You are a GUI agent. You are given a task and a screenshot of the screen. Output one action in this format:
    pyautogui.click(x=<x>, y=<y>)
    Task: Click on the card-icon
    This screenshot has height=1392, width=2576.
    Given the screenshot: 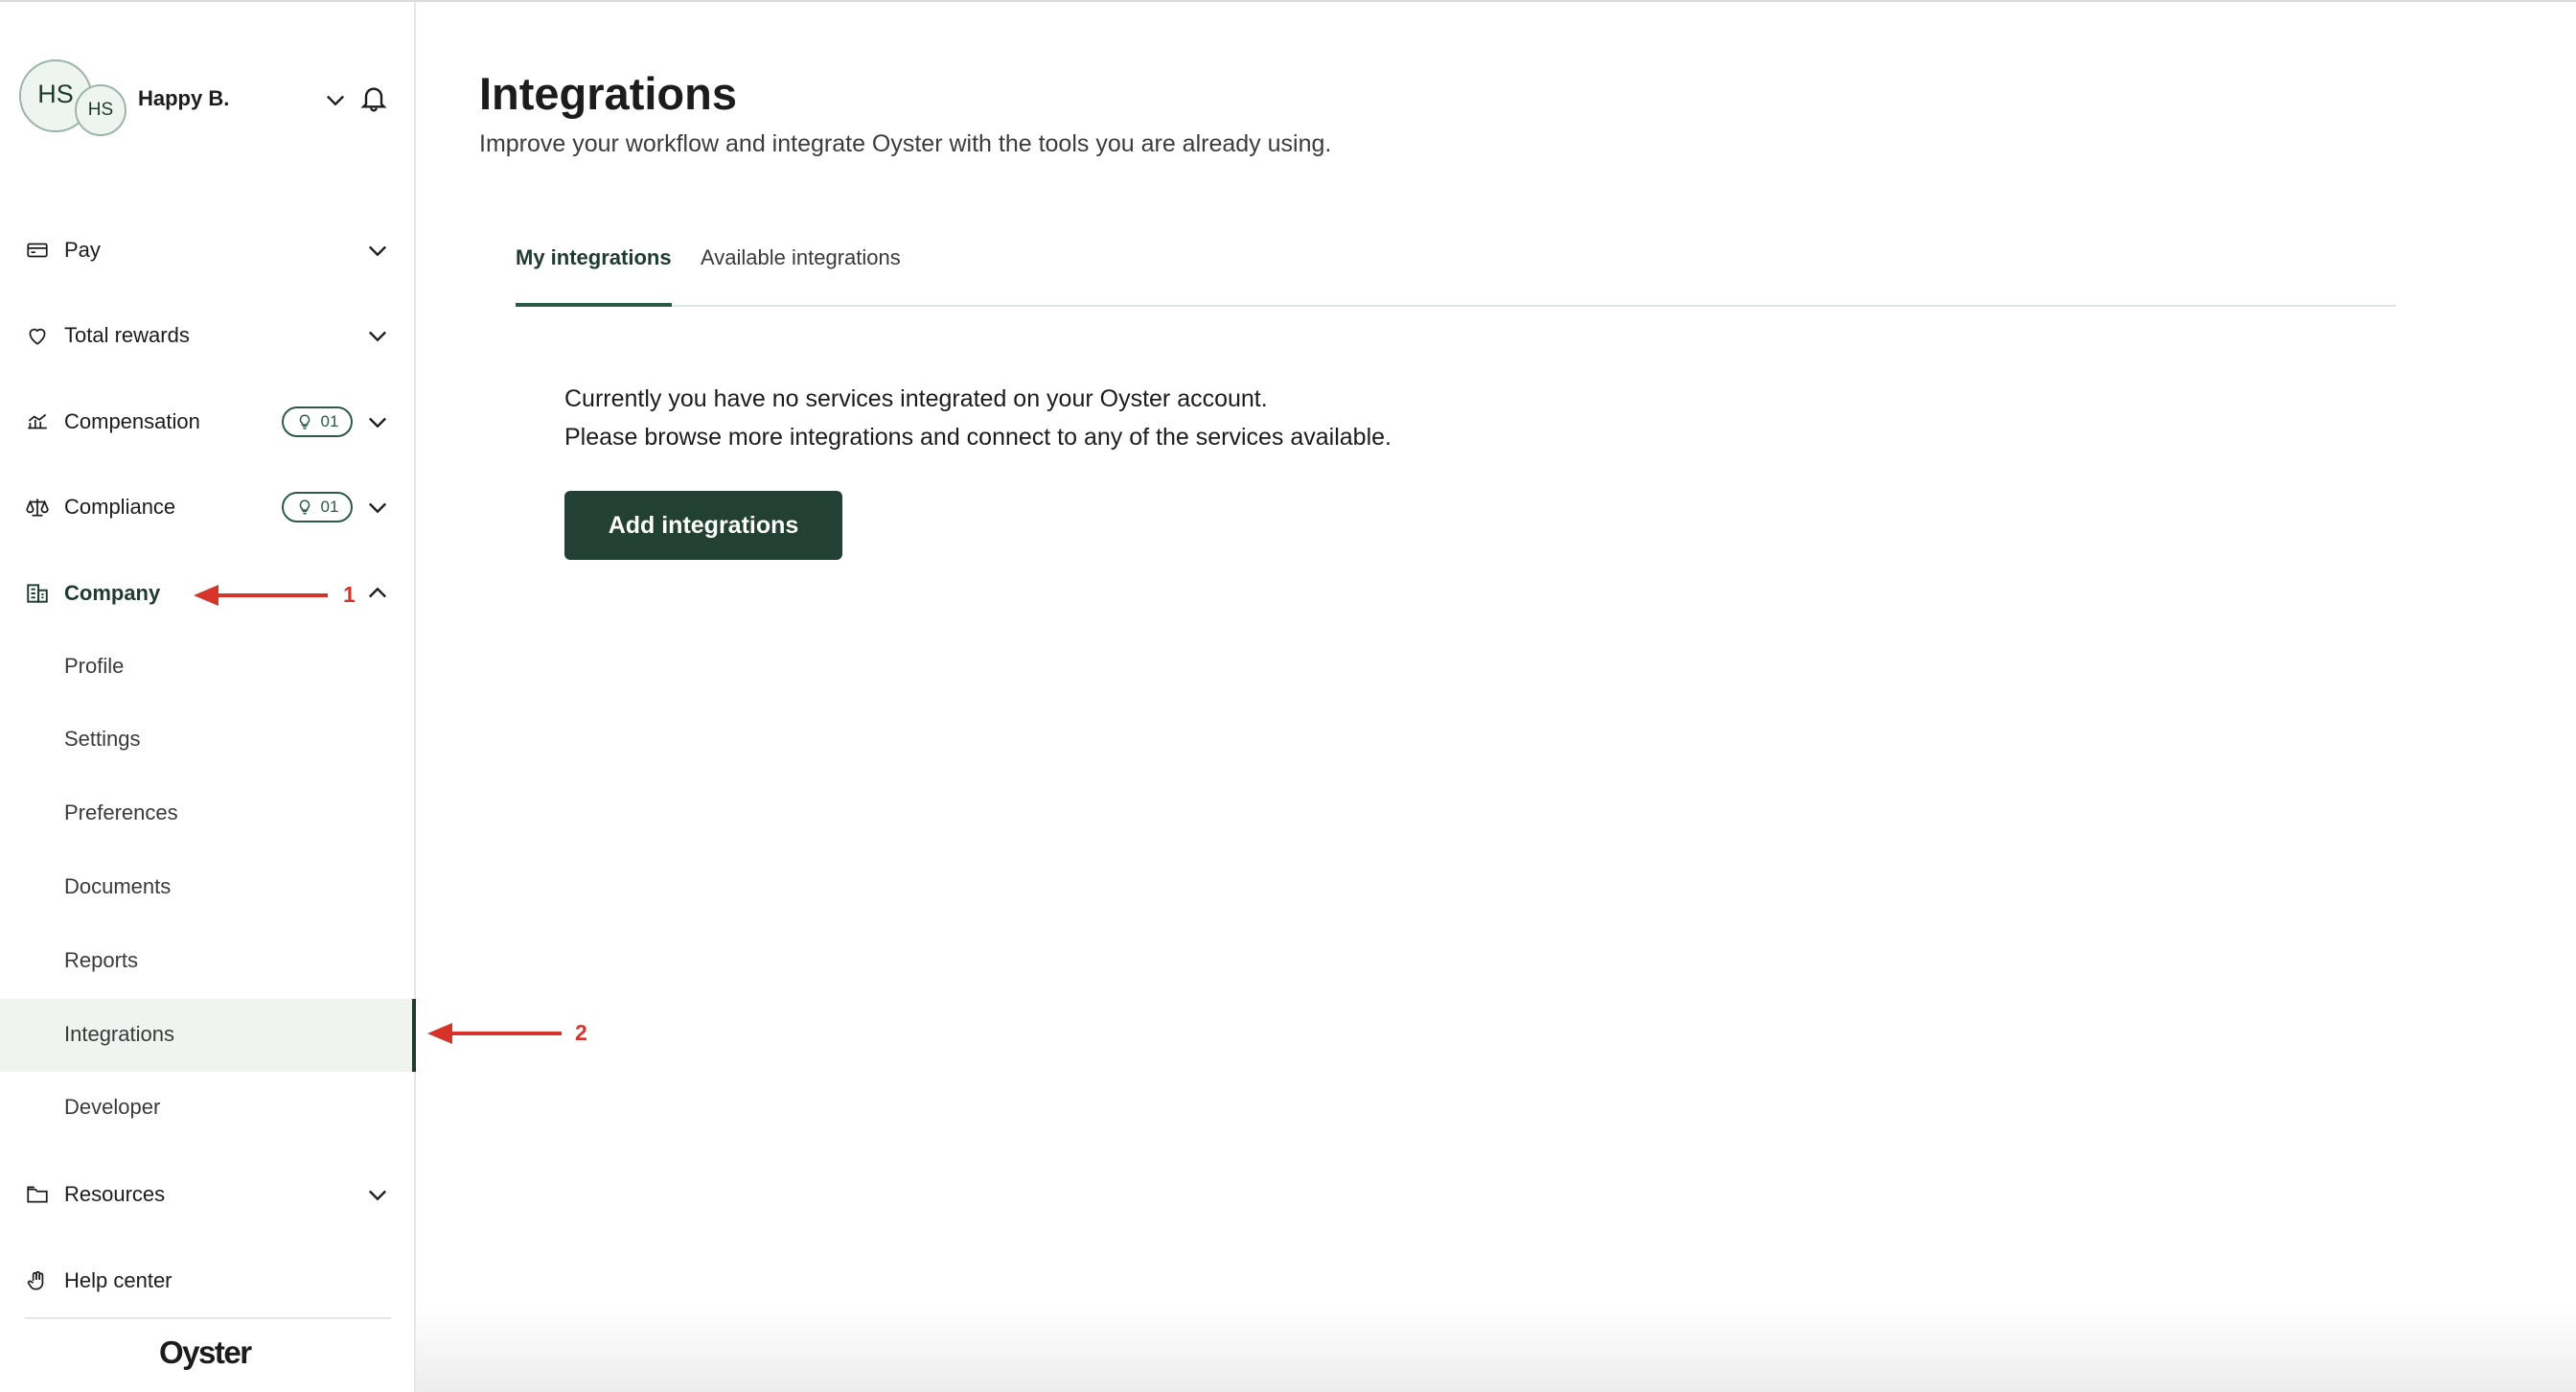 What is the action you would take?
    pyautogui.click(x=37, y=250)
    